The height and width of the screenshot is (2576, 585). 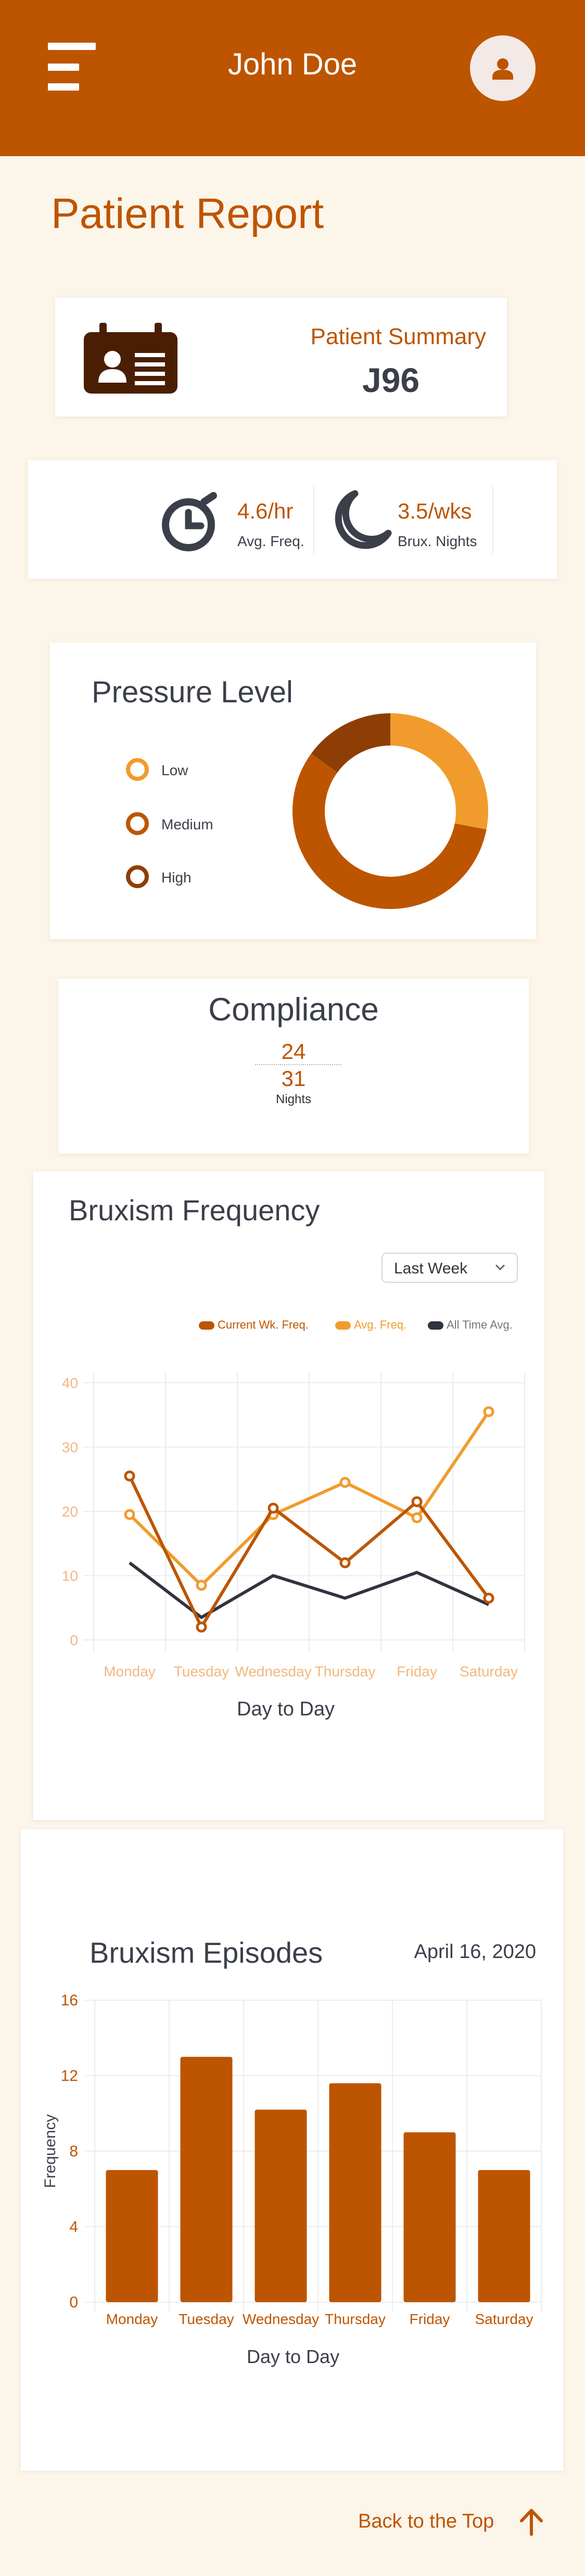 What do you see at coordinates (265, 511) in the screenshot?
I see `avg-freq-value: 4.6/hr` at bounding box center [265, 511].